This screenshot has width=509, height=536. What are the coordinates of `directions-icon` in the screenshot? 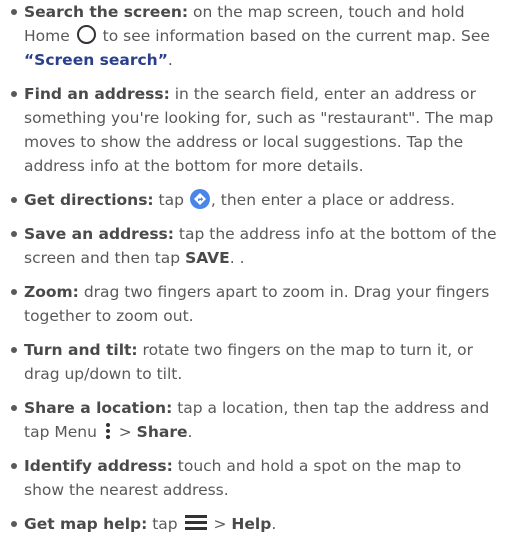 It's located at (199, 198).